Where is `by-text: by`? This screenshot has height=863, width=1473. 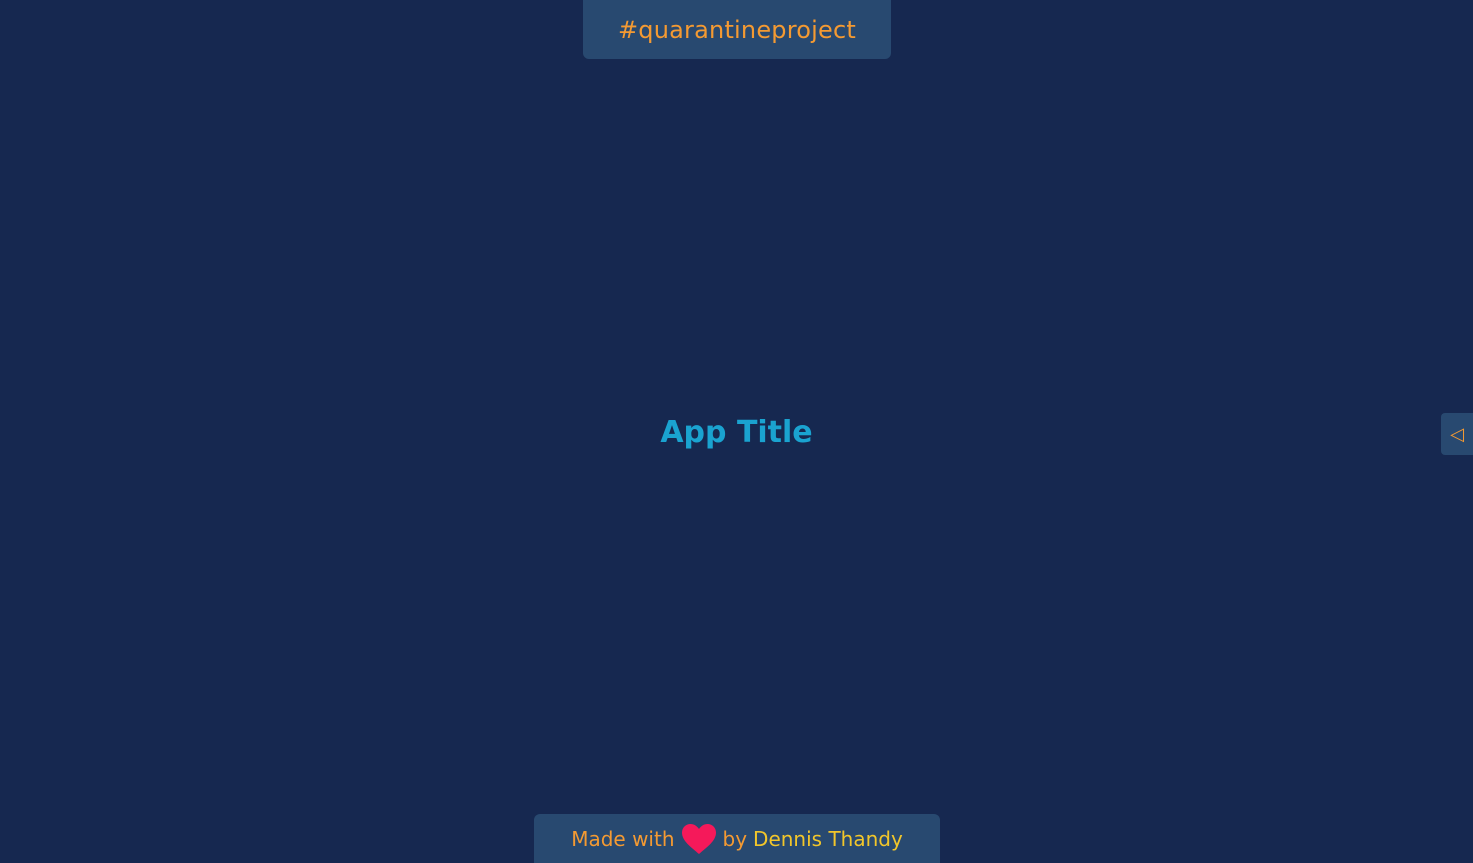 by-text: by is located at coordinates (735, 838).